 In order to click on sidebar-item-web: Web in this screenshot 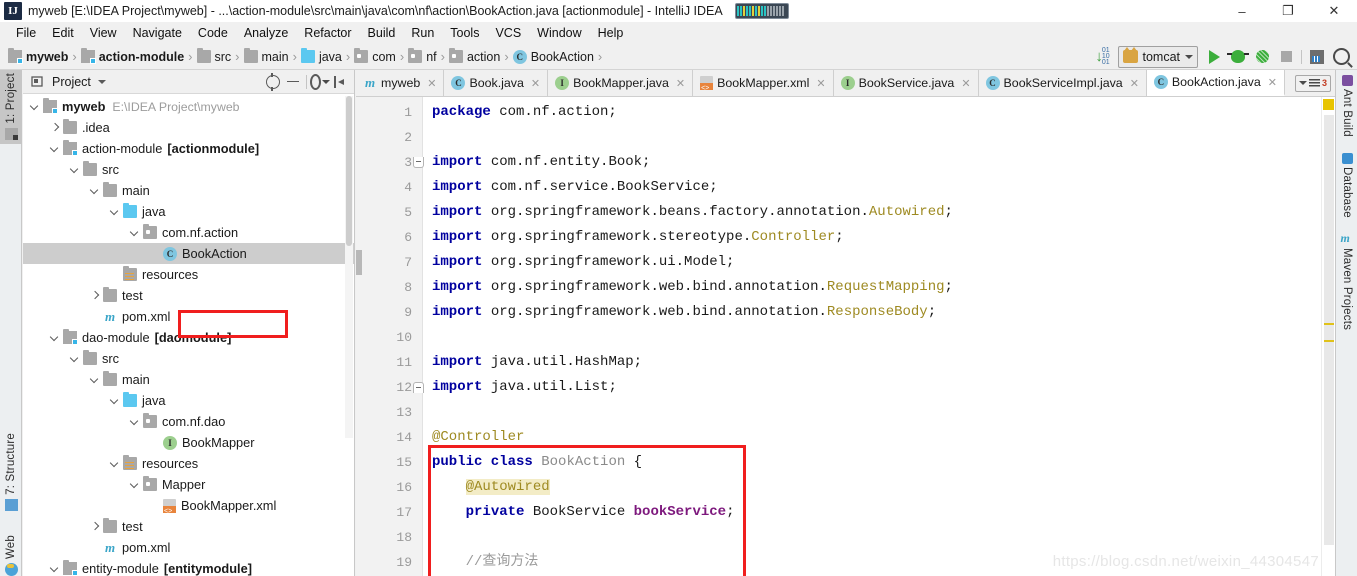, I will do `click(11, 554)`.